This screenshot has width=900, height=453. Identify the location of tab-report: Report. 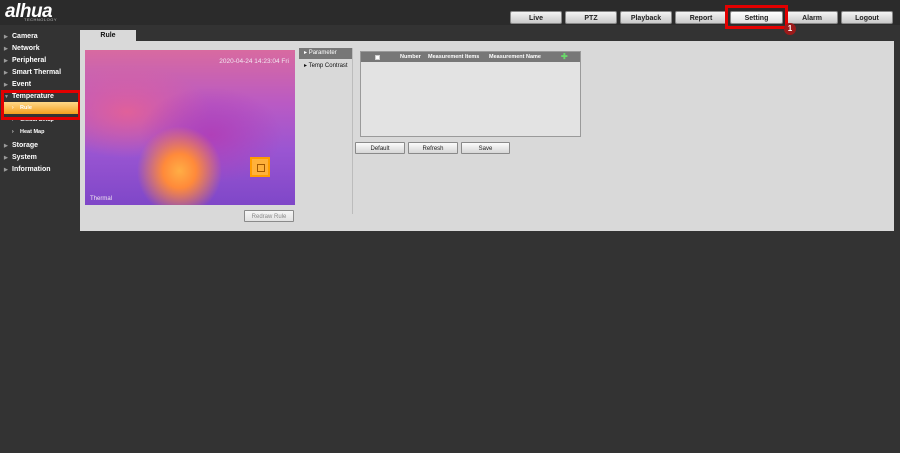
(701, 17).